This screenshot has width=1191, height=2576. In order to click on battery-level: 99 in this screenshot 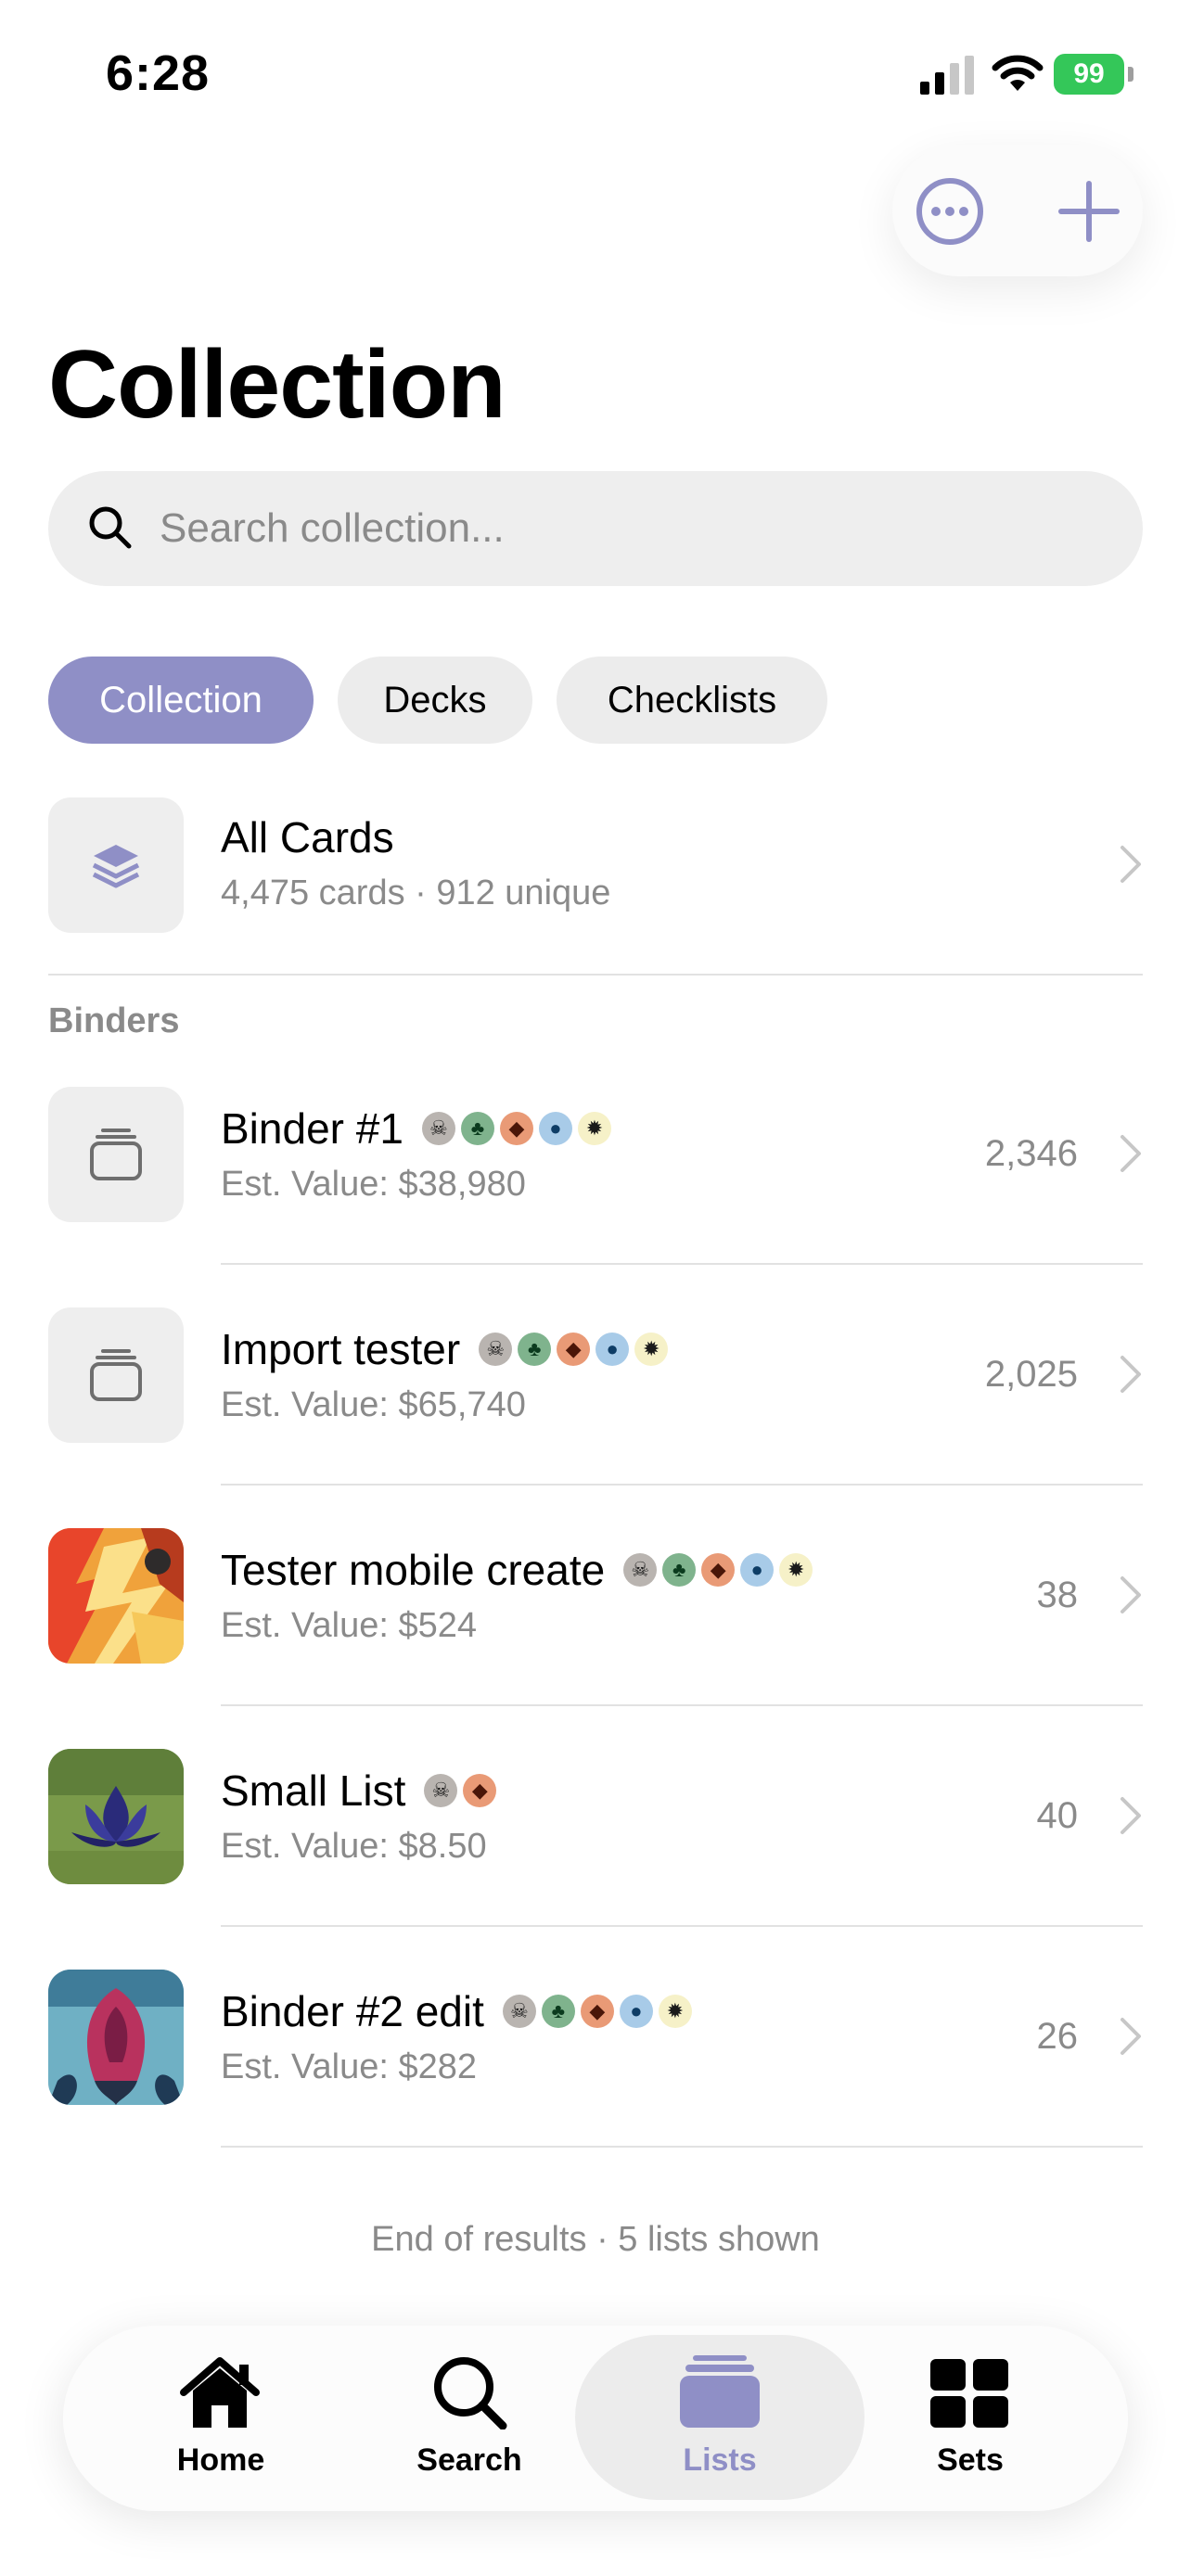, I will do `click(1089, 74)`.